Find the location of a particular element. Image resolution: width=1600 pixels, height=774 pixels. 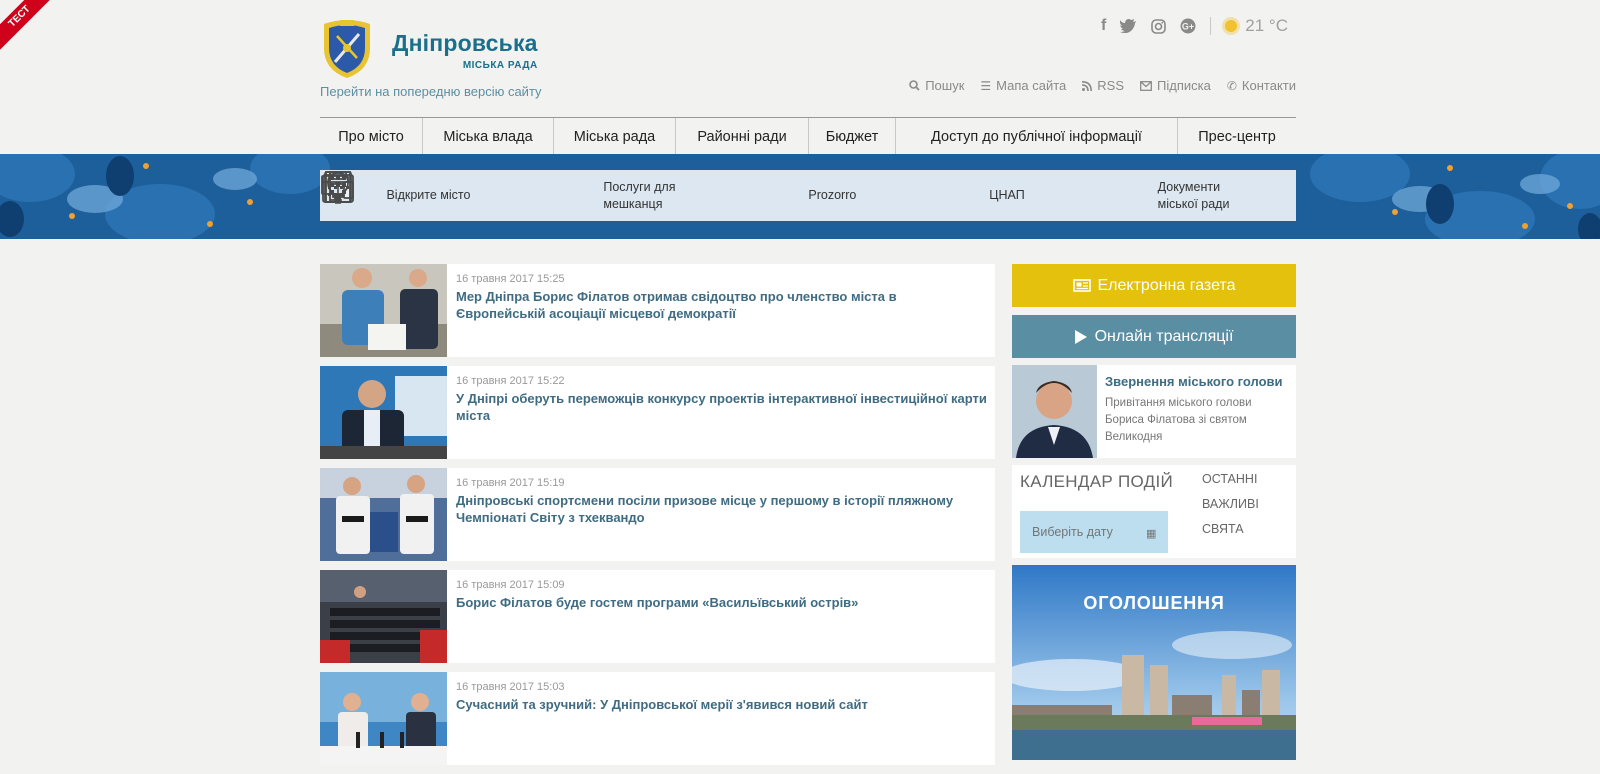

divider is located at coordinates (1211, 26).